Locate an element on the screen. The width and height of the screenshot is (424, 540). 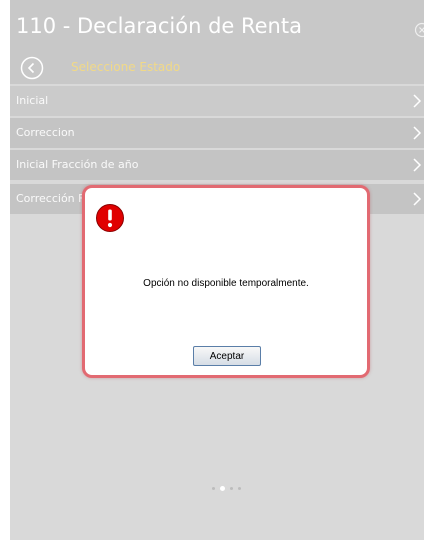
menu-item-label: Inicial Fracción de año is located at coordinates (77, 164).